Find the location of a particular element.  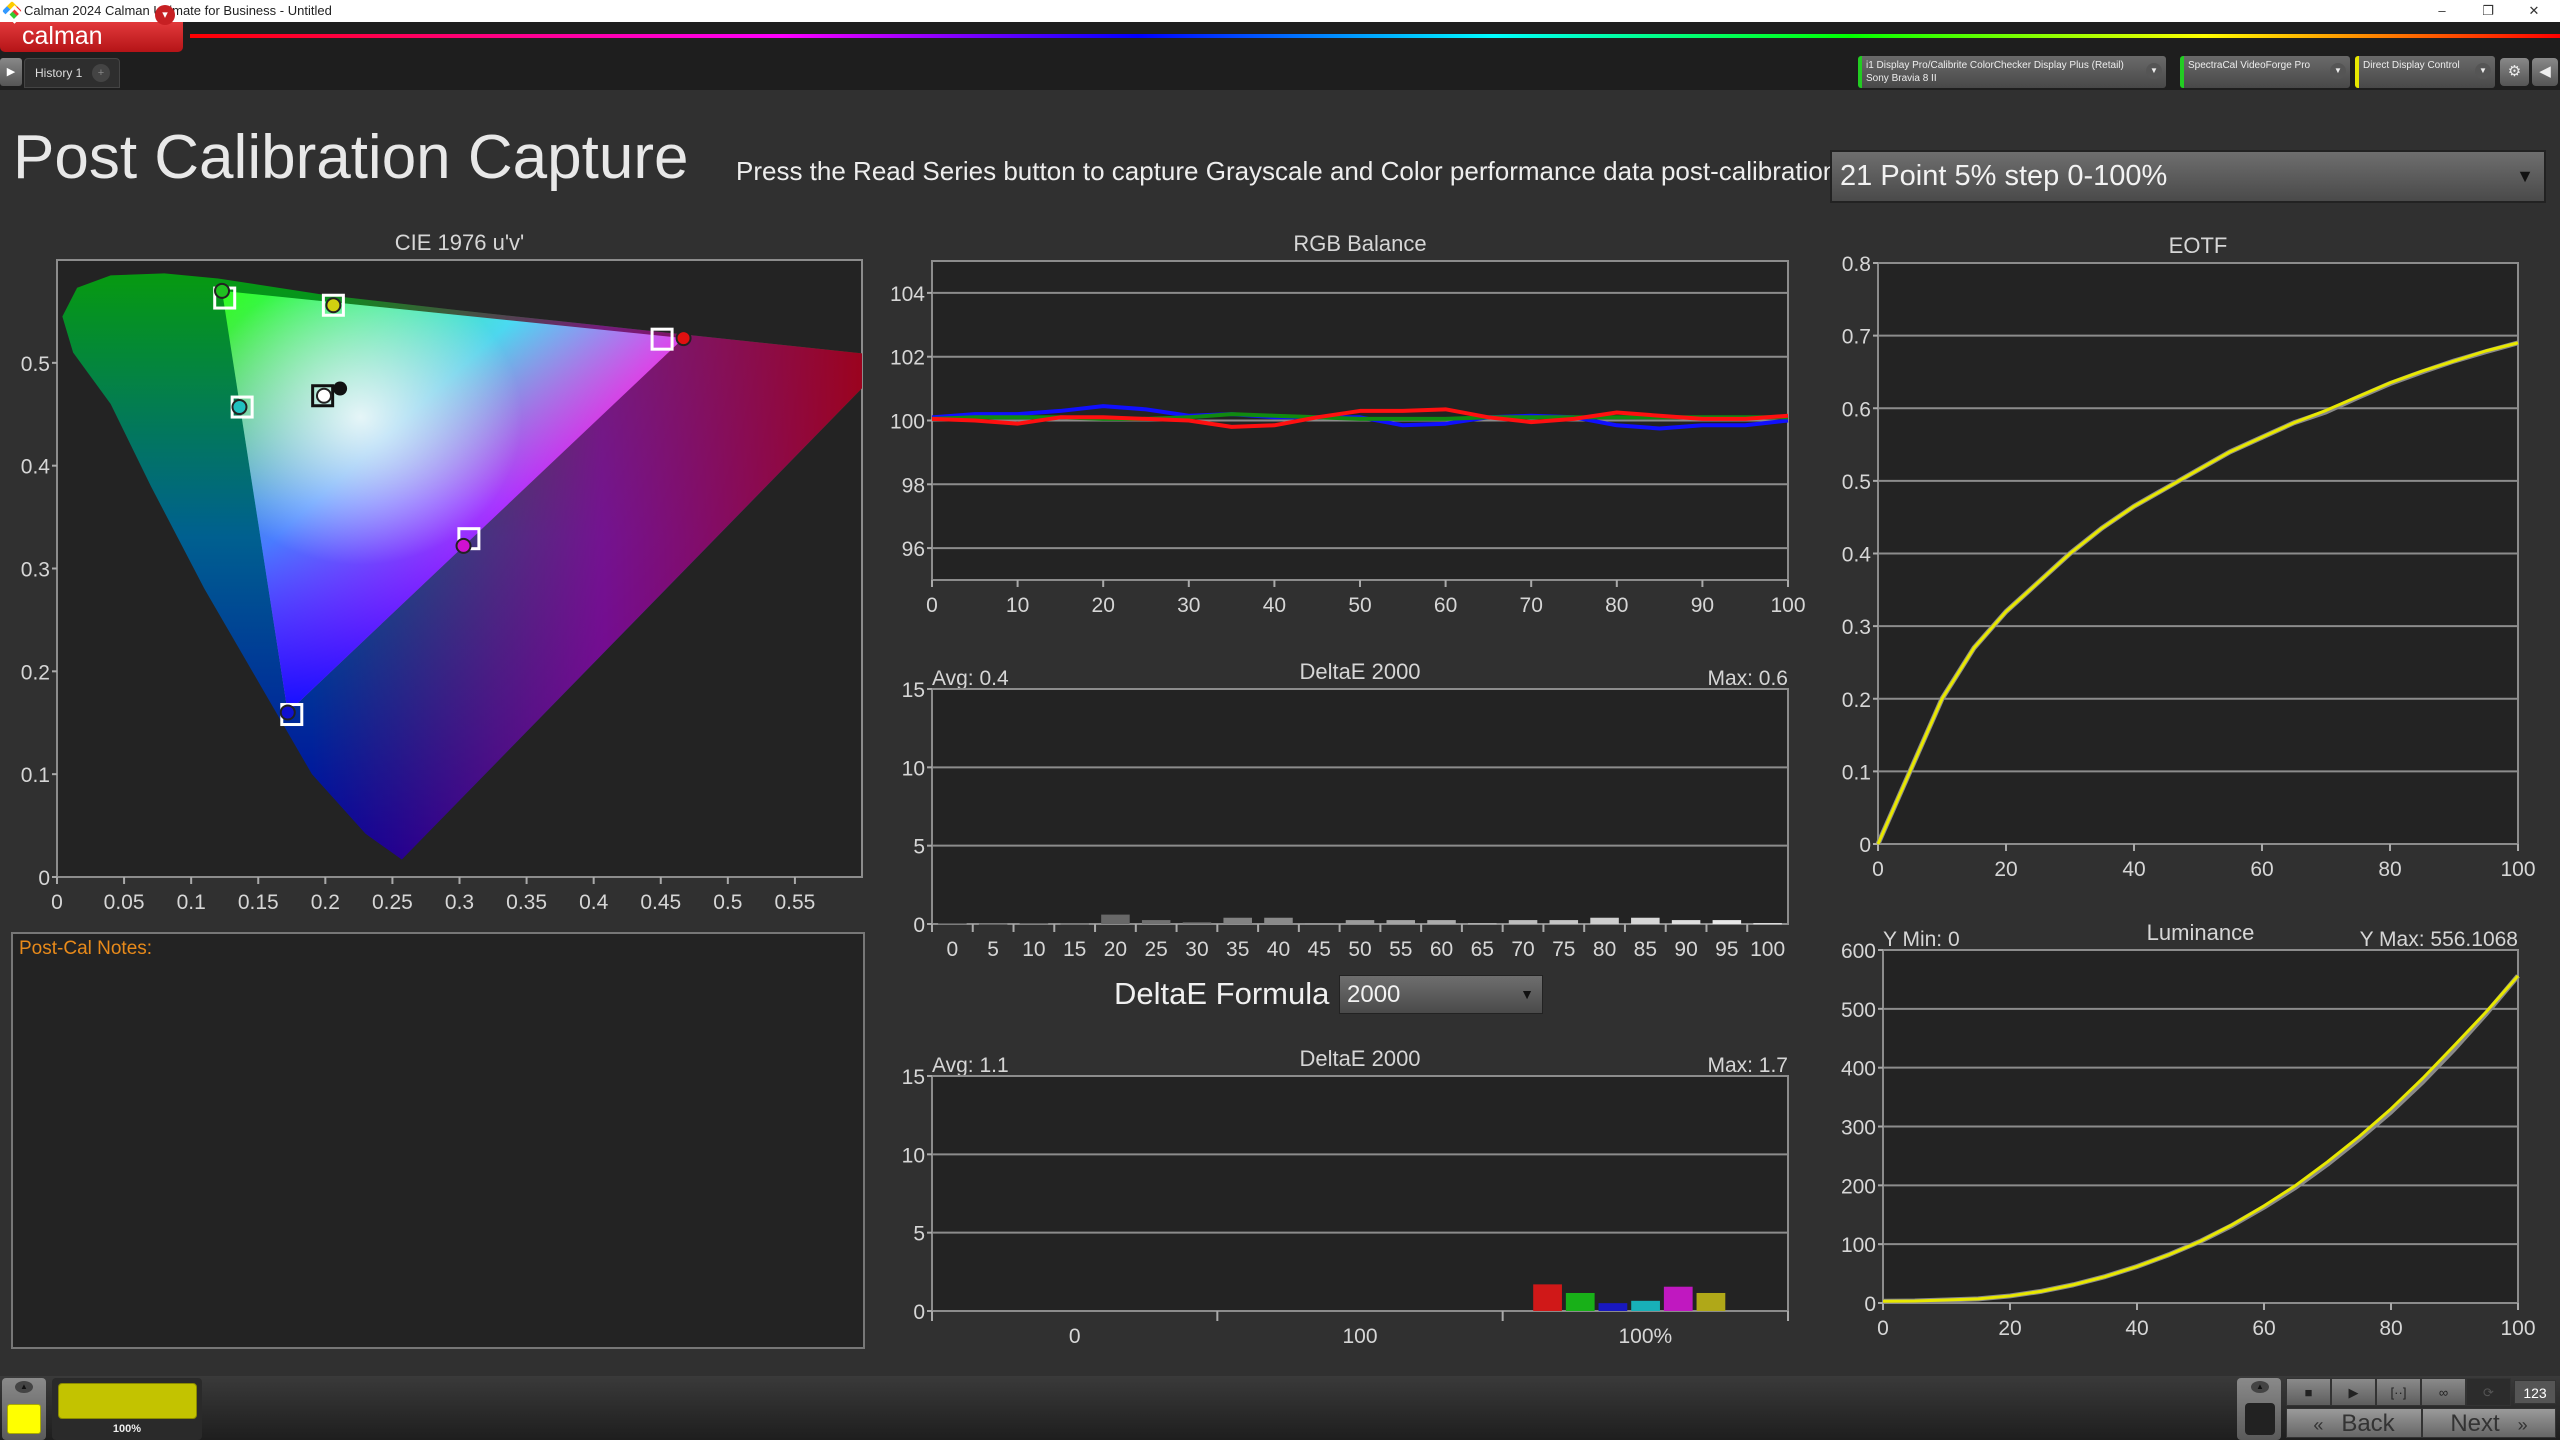

y-tick-label: 0.5 is located at coordinates (35, 364).